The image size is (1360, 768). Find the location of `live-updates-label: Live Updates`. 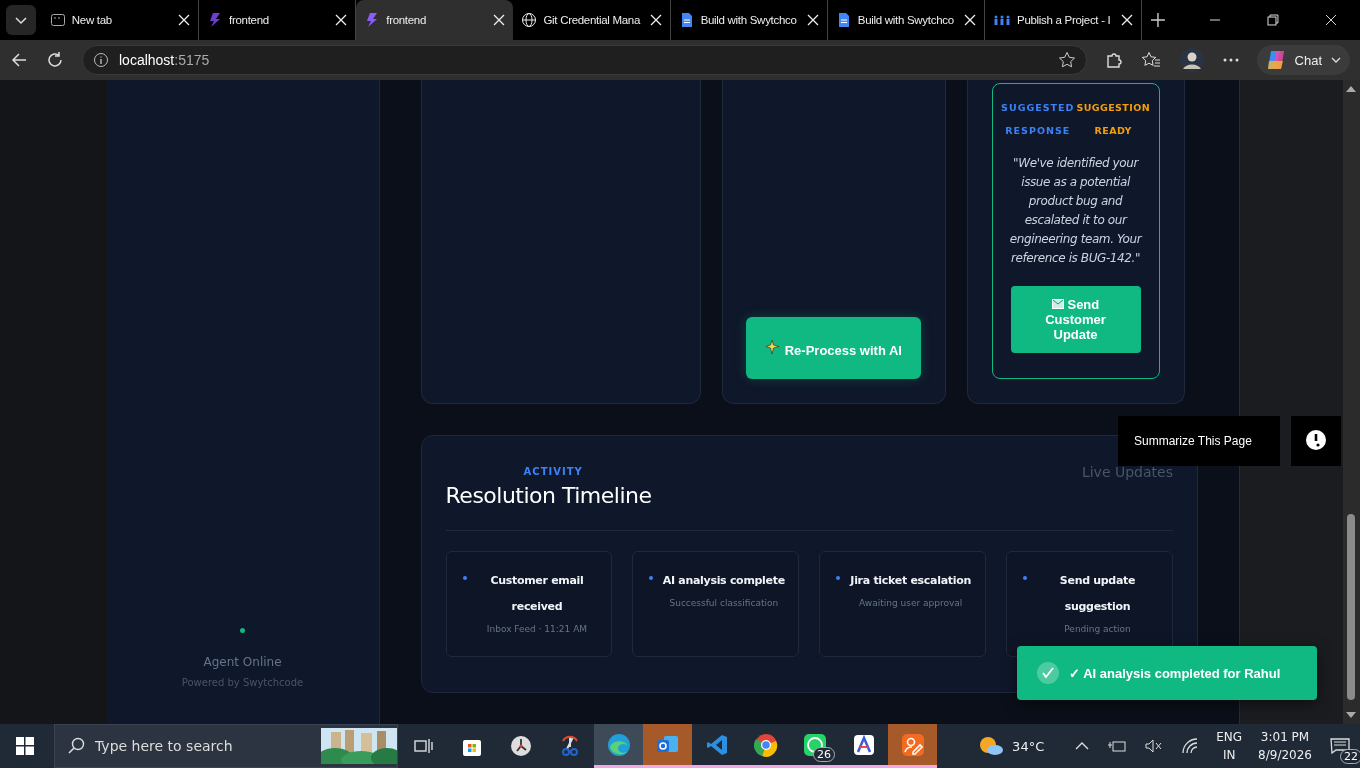

live-updates-label: Live Updates is located at coordinates (1127, 472).